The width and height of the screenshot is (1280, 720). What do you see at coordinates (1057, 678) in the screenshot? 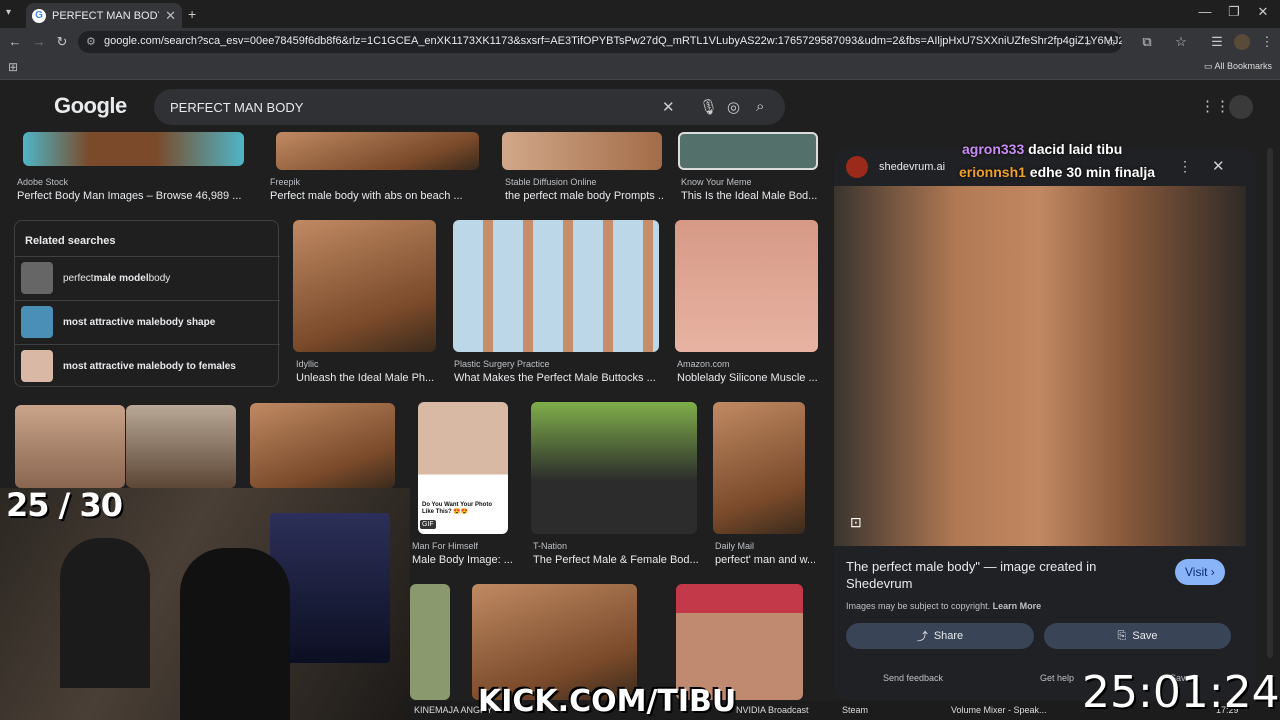
I see `get-help-link: Get help` at bounding box center [1057, 678].